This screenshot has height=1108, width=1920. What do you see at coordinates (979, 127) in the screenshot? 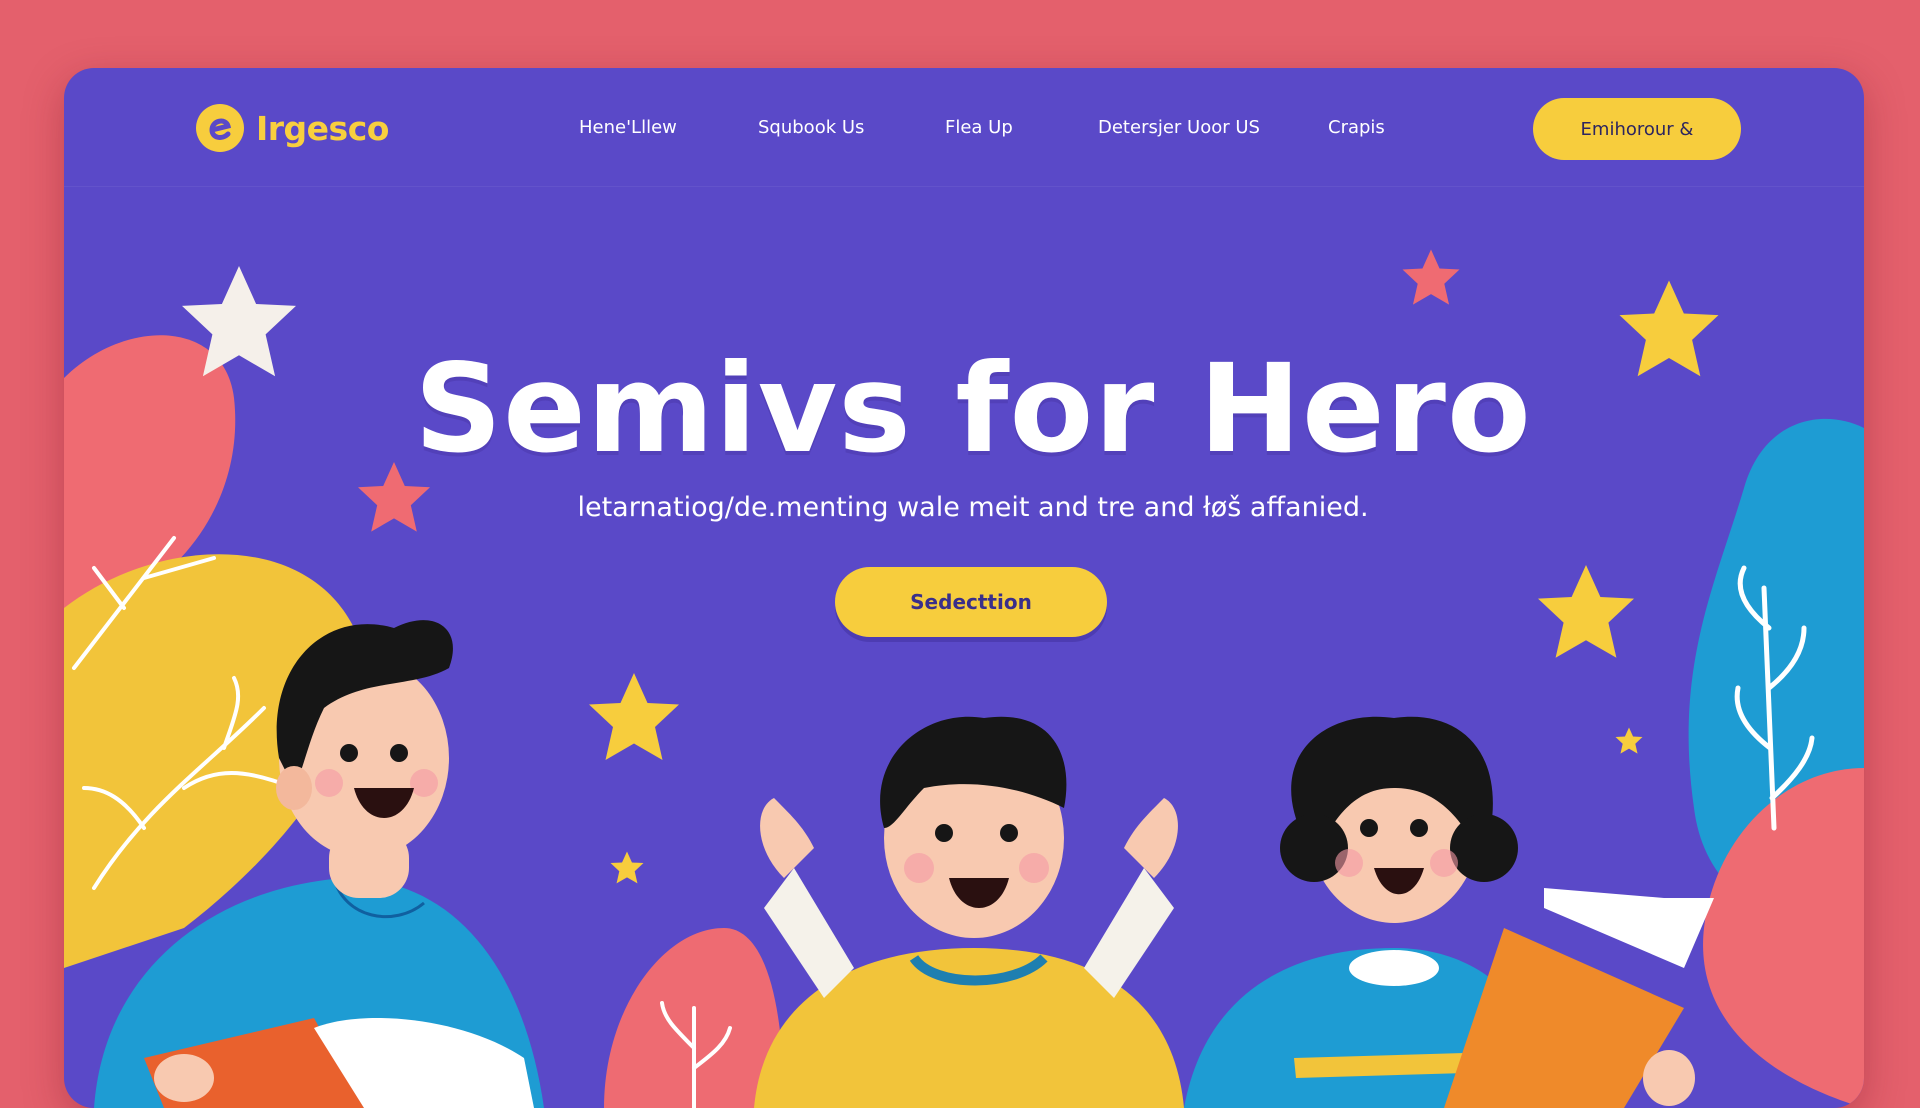
I see `nav-item-3: Flea Up` at bounding box center [979, 127].